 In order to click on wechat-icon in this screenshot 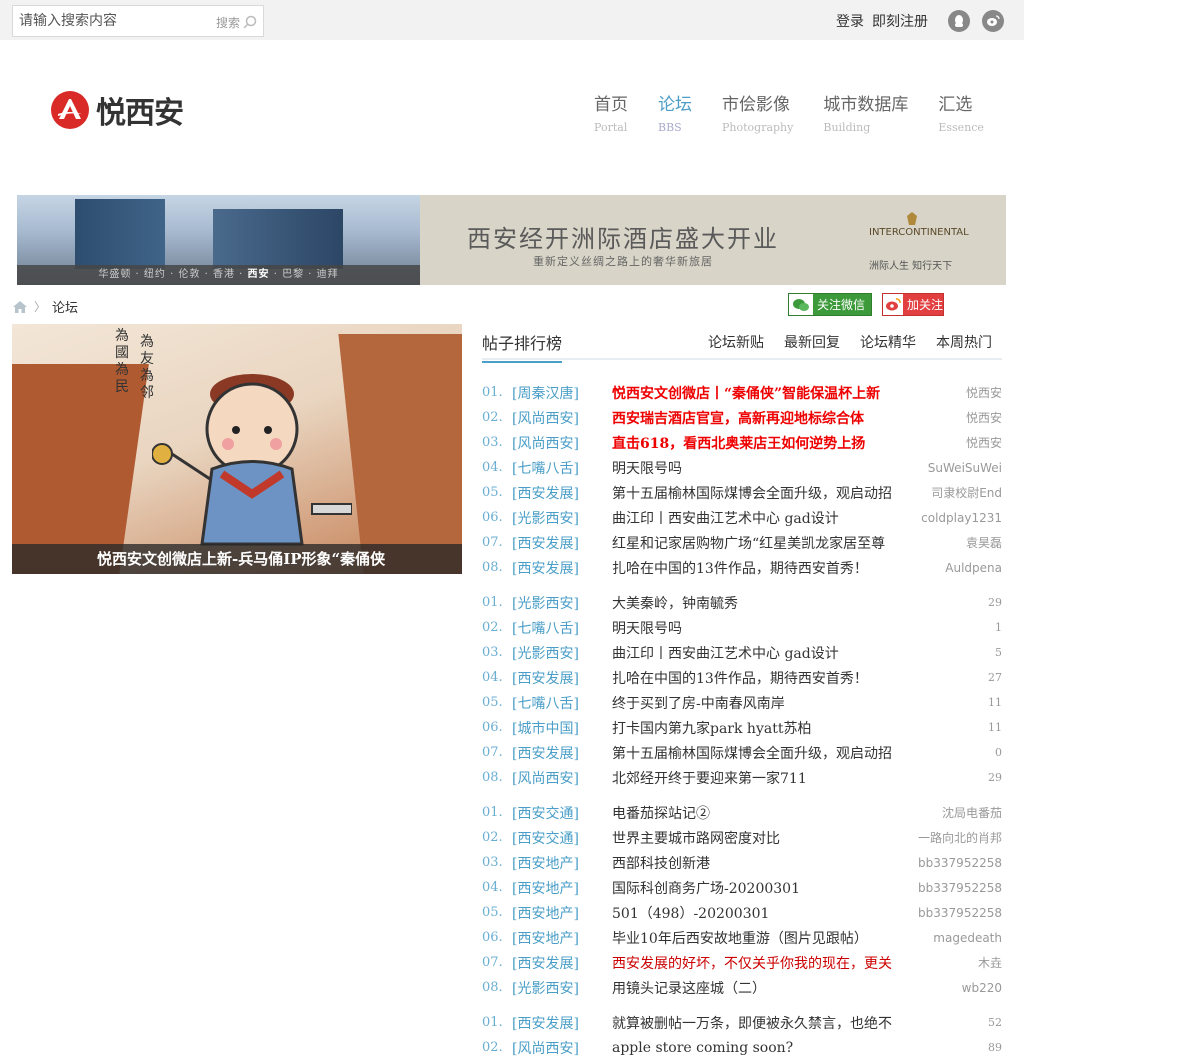, I will do `click(801, 304)`.